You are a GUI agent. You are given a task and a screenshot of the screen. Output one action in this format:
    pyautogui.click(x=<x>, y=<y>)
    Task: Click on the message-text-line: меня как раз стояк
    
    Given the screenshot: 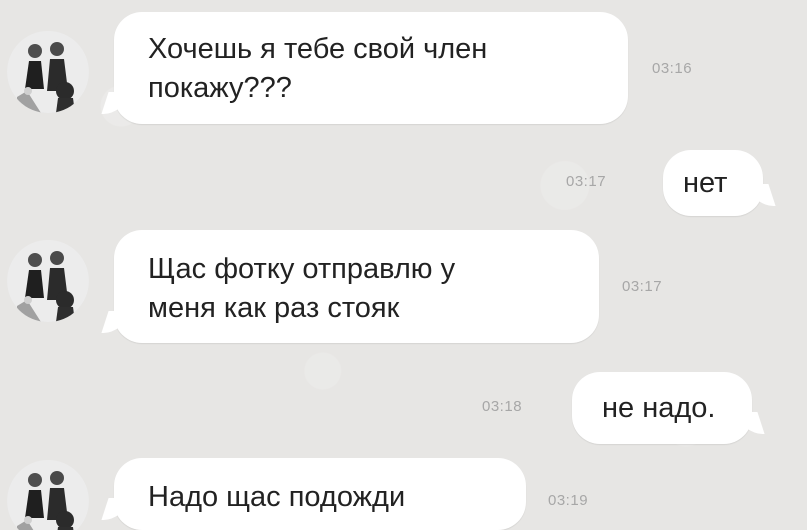 What is the action you would take?
    pyautogui.click(x=274, y=308)
    